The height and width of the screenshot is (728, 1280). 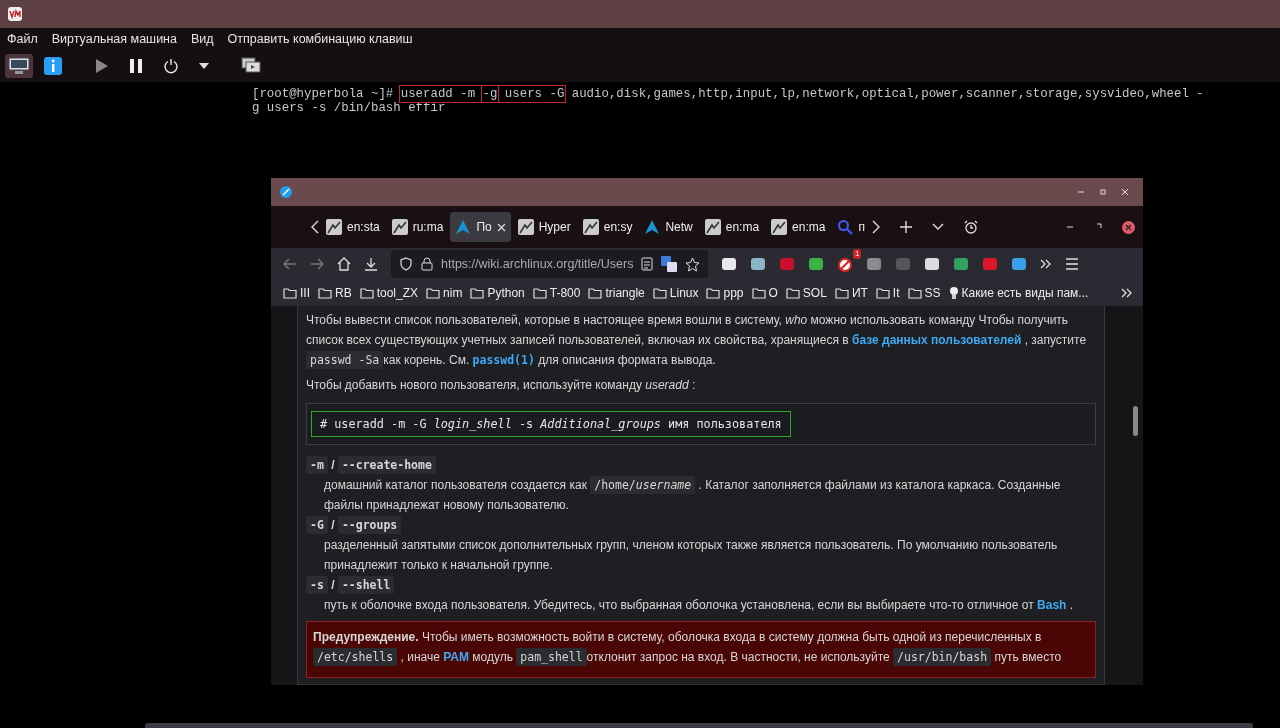 What do you see at coordinates (887, 94) in the screenshot?
I see `terminal-text: audio,disk,games,http,input,lp,network,optical,power,scanner,storage,sysvideo,wheel -` at bounding box center [887, 94].